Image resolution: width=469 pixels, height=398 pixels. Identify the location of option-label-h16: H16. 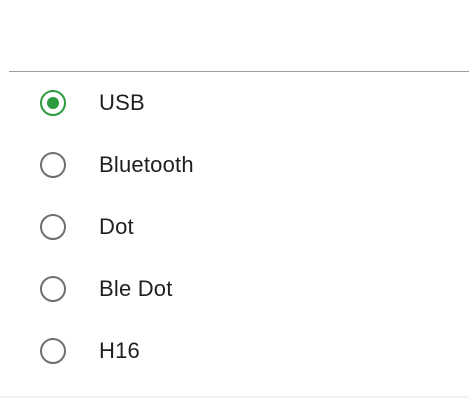
(119, 350).